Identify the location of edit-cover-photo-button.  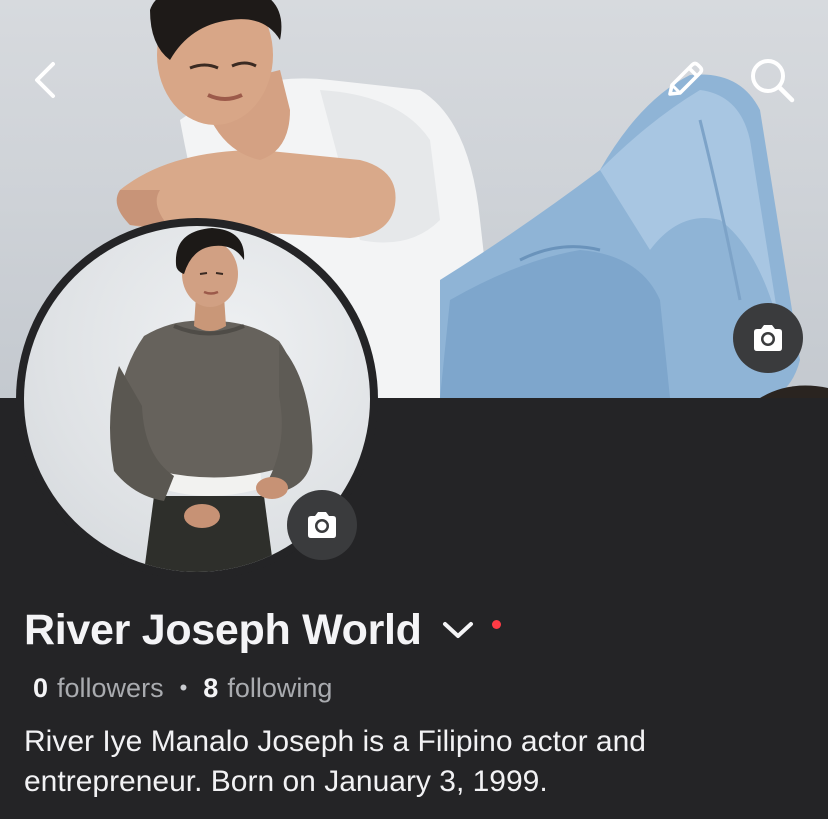
(768, 338).